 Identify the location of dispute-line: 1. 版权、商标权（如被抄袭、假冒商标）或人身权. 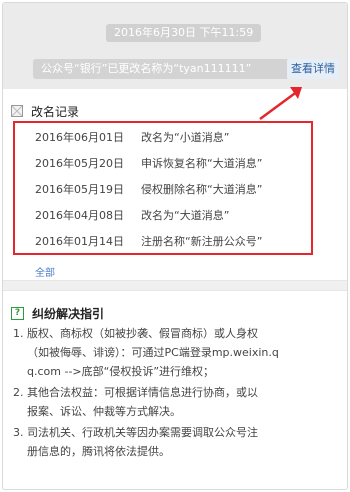
(135, 333).